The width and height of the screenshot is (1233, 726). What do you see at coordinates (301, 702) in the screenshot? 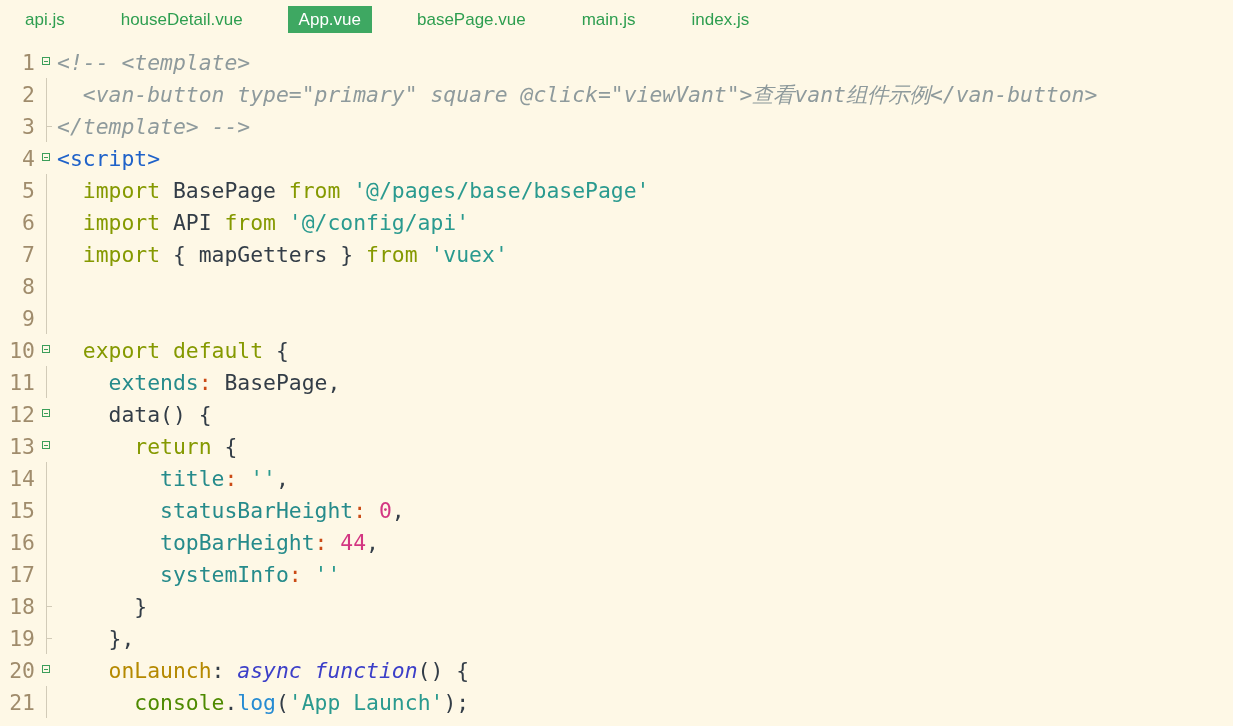
I see `code-line: console.log('App Launch');` at bounding box center [301, 702].